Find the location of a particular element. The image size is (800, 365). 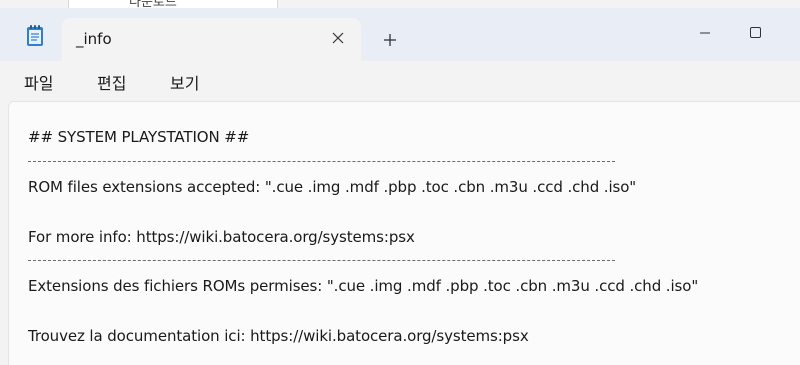

maximize-button is located at coordinates (755, 33).